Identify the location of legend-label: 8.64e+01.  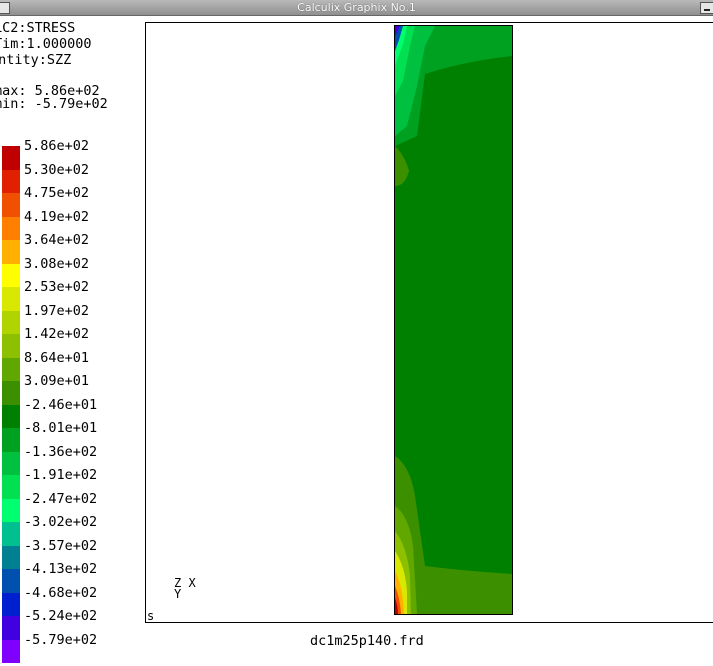
(57, 357).